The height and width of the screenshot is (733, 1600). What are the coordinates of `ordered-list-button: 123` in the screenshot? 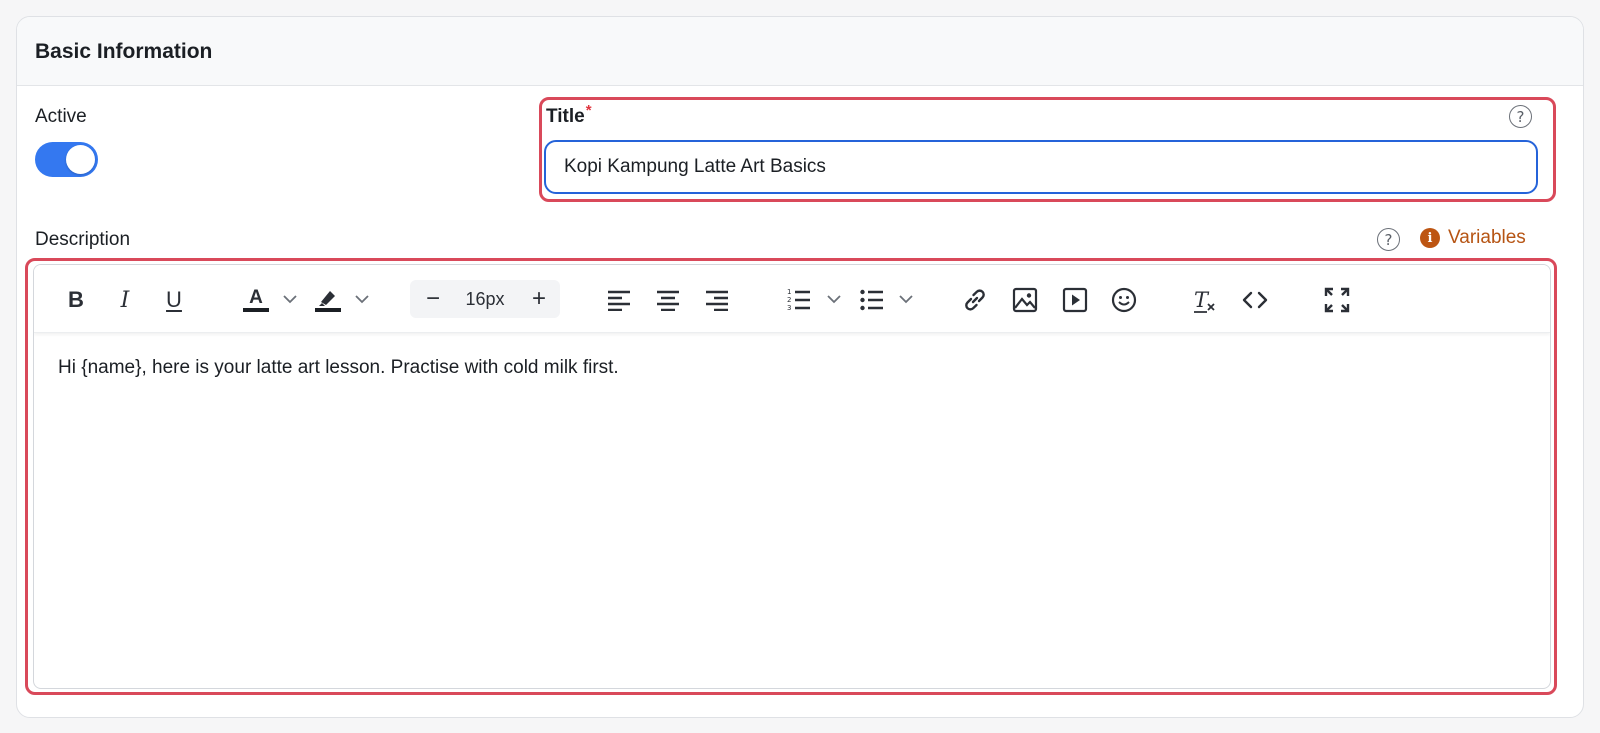 It's located at (799, 300).